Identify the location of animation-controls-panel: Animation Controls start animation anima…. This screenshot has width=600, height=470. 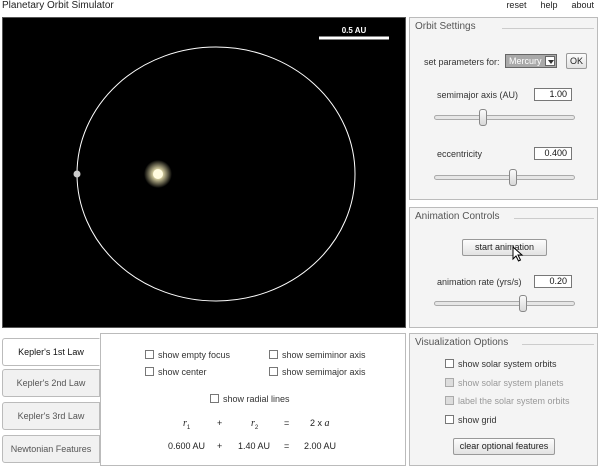
(503, 267).